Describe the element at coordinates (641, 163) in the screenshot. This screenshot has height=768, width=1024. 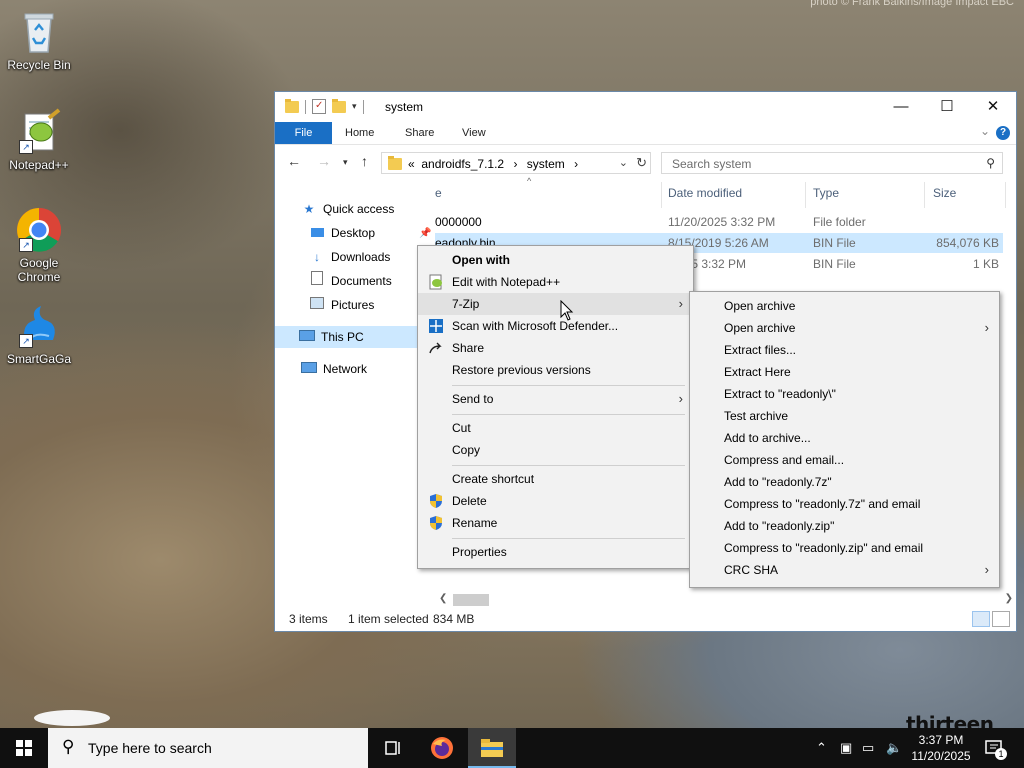
I see `refresh-icon: ↻` at that location.